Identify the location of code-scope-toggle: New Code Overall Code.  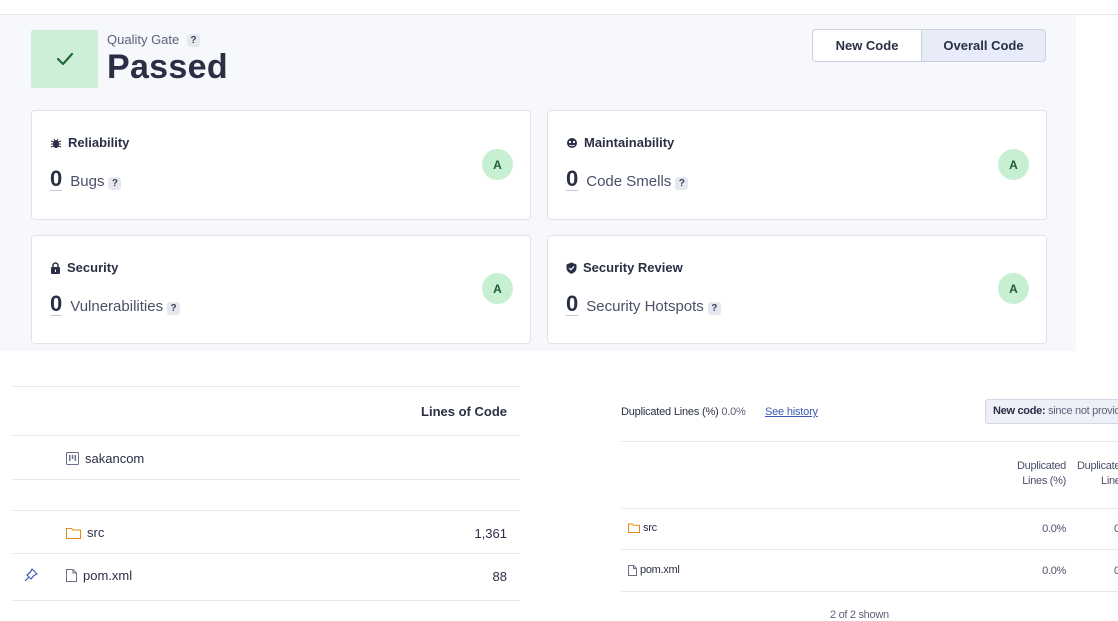
(929, 45).